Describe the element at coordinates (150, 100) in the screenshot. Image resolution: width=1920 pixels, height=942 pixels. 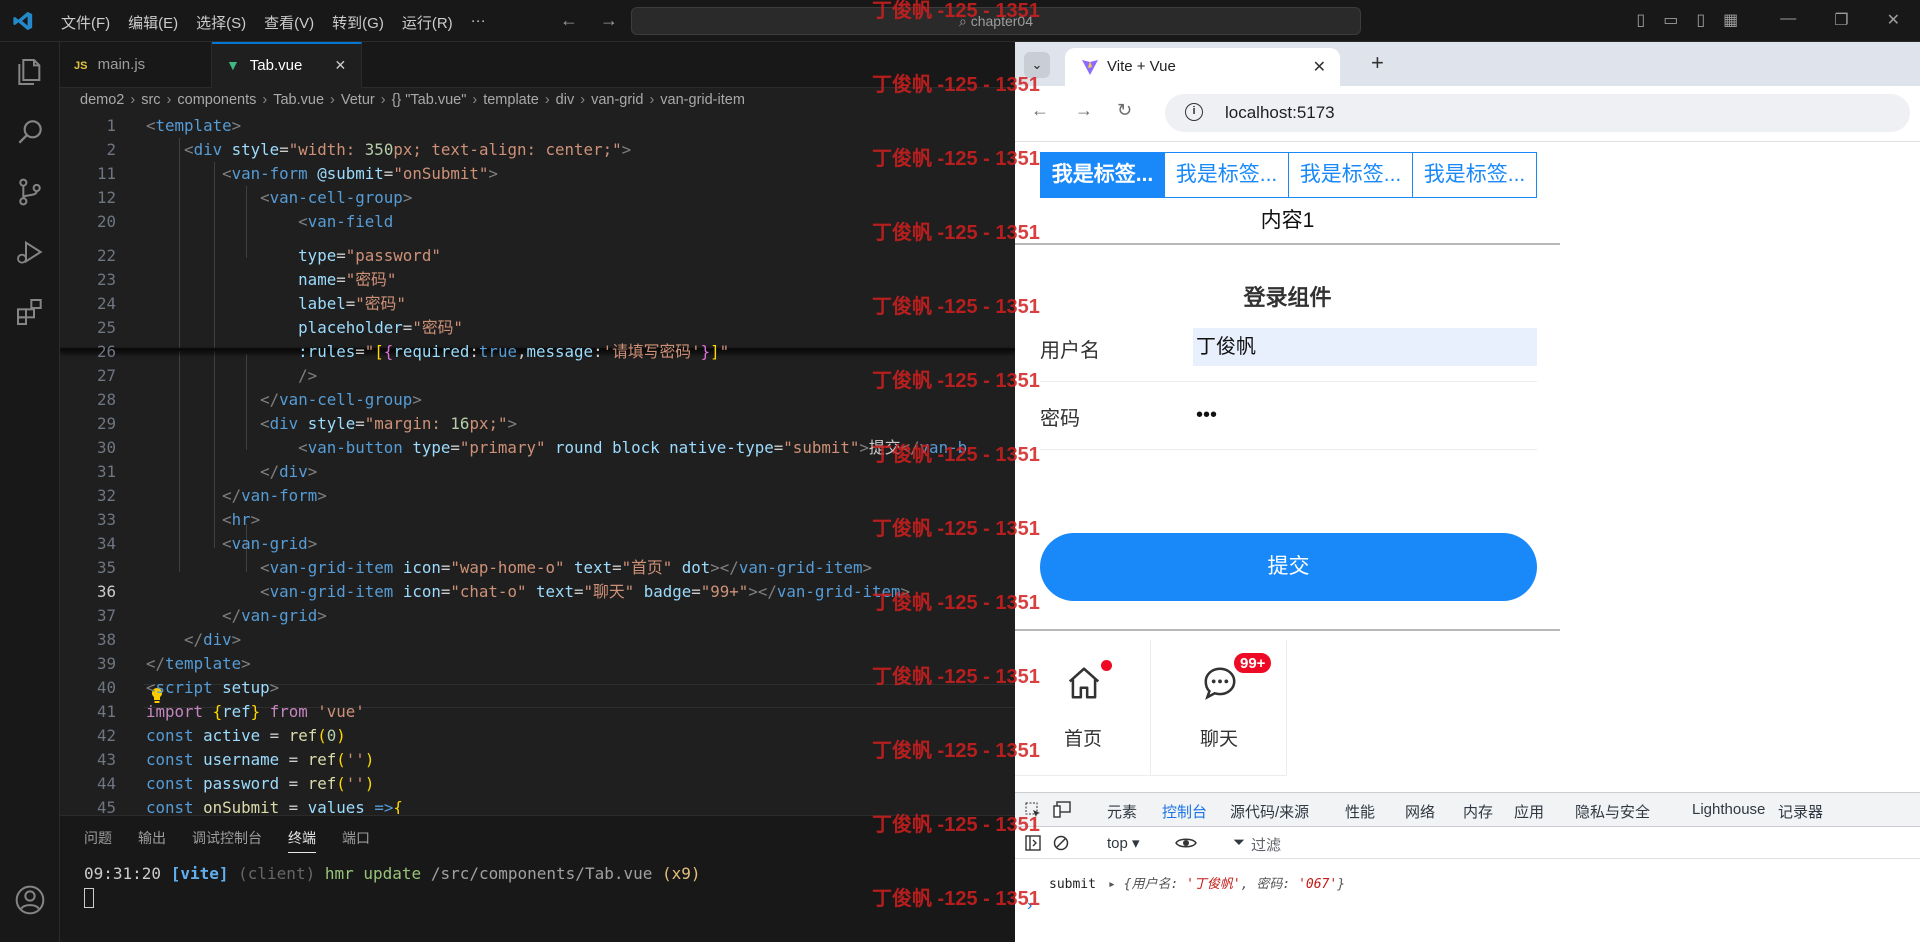
I see `breadcrumb-item: src` at that location.